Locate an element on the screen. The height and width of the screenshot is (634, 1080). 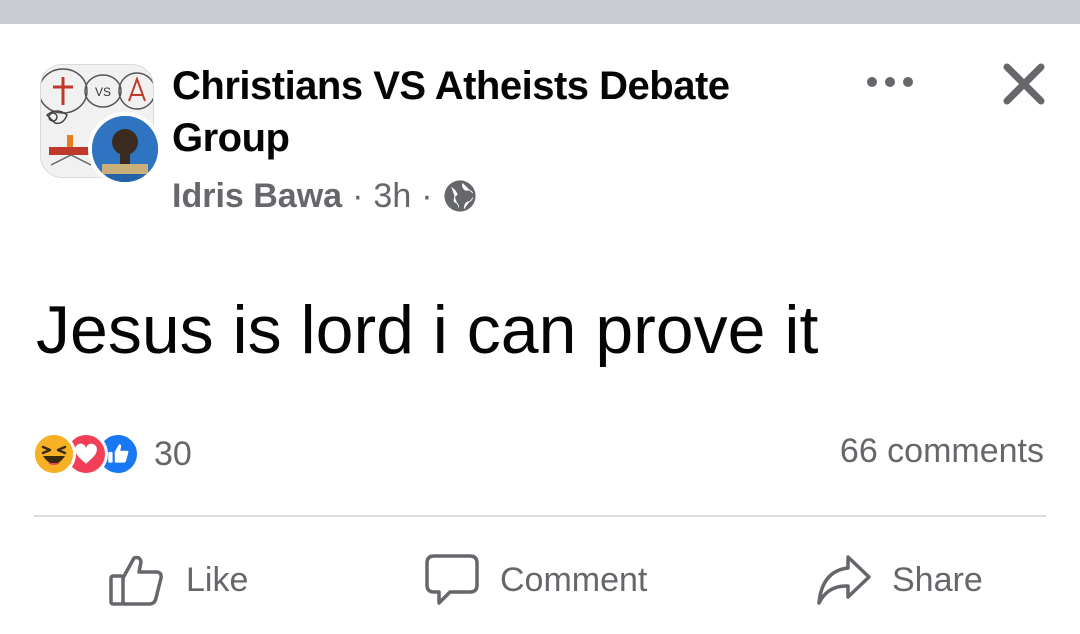
group-name-link: Christians VS Atheists Debate Group is located at coordinates (492, 112).